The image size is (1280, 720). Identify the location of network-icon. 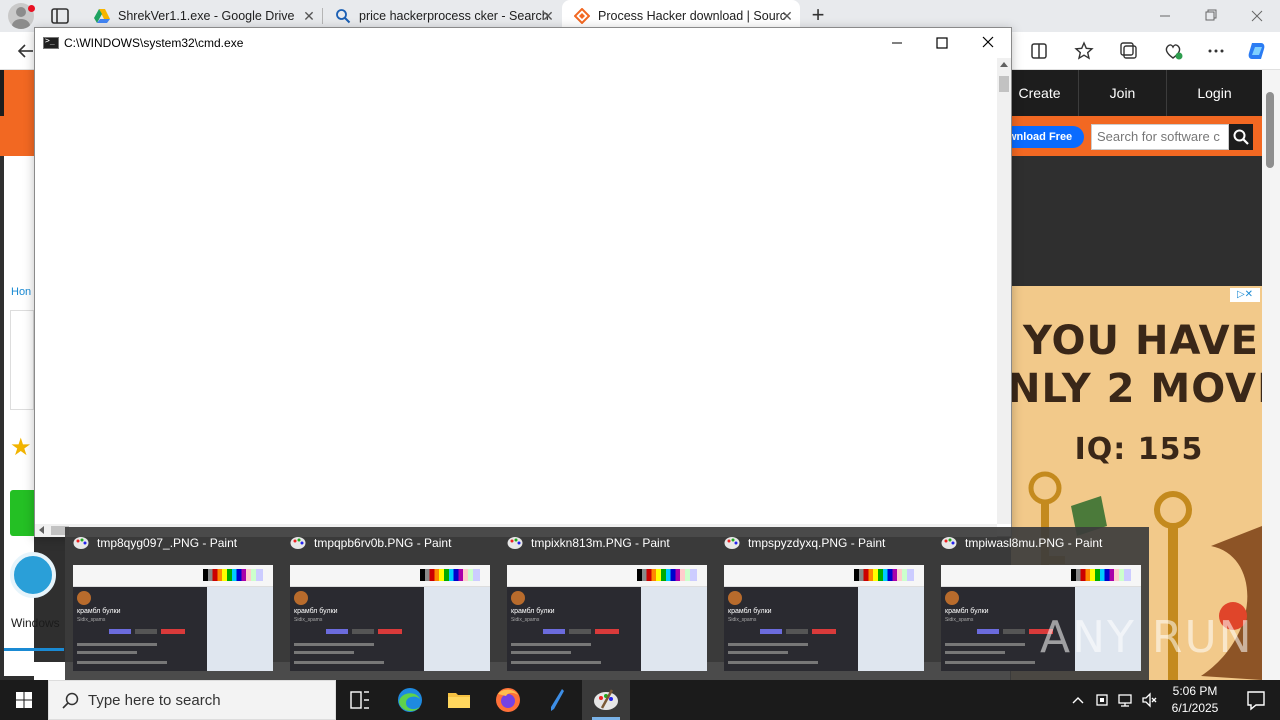
(1126, 700).